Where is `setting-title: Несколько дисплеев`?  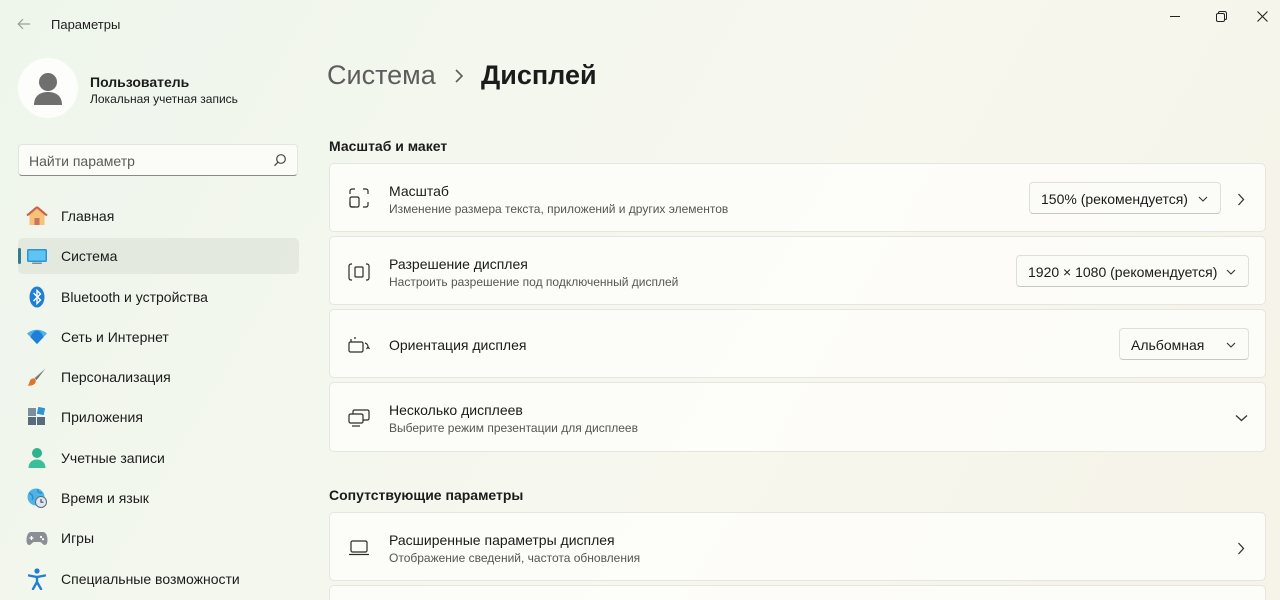 setting-title: Несколько дисплеев is located at coordinates (456, 410).